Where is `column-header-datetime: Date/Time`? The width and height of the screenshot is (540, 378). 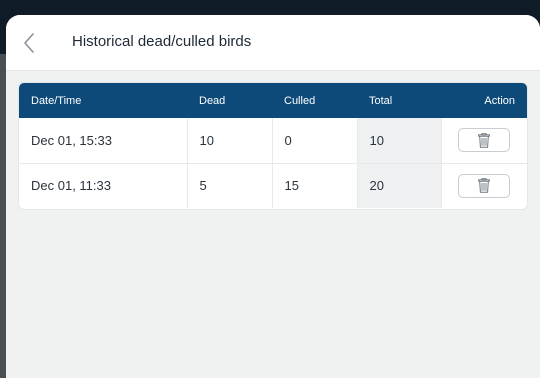
column-header-datetime: Date/Time is located at coordinates (56, 100).